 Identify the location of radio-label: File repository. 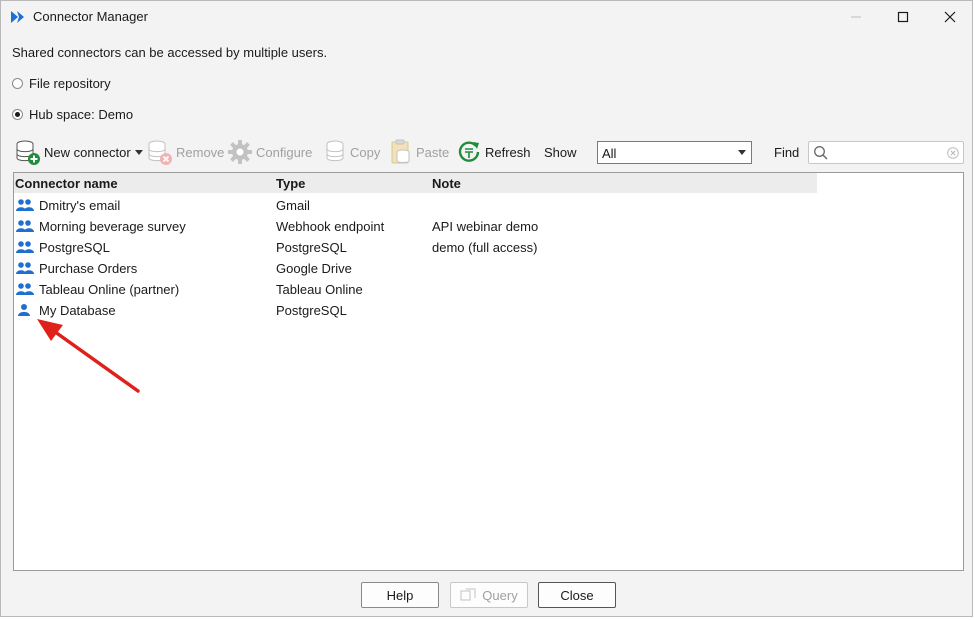
(70, 83).